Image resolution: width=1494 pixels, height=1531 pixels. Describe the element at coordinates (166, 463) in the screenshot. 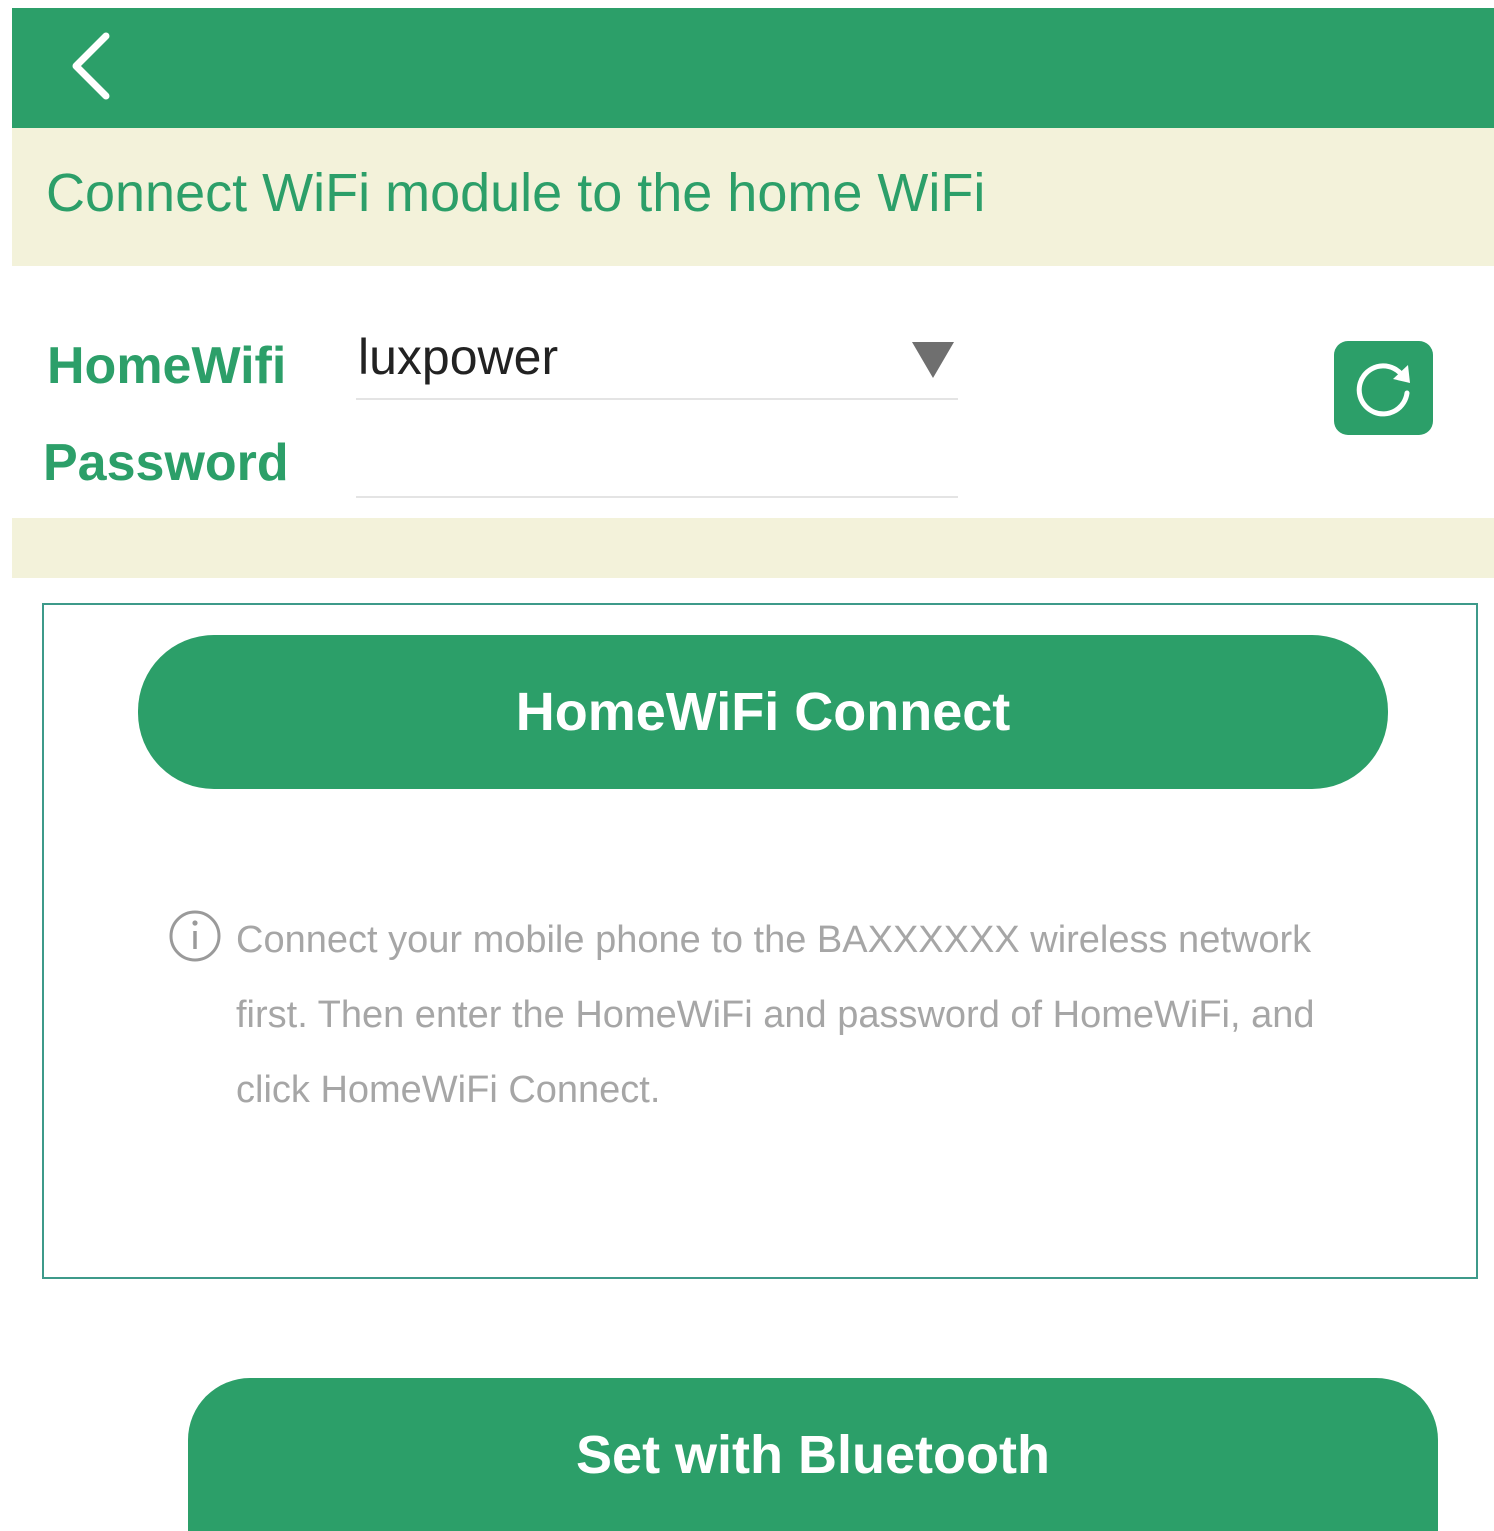

I see `password-label: Password` at that location.